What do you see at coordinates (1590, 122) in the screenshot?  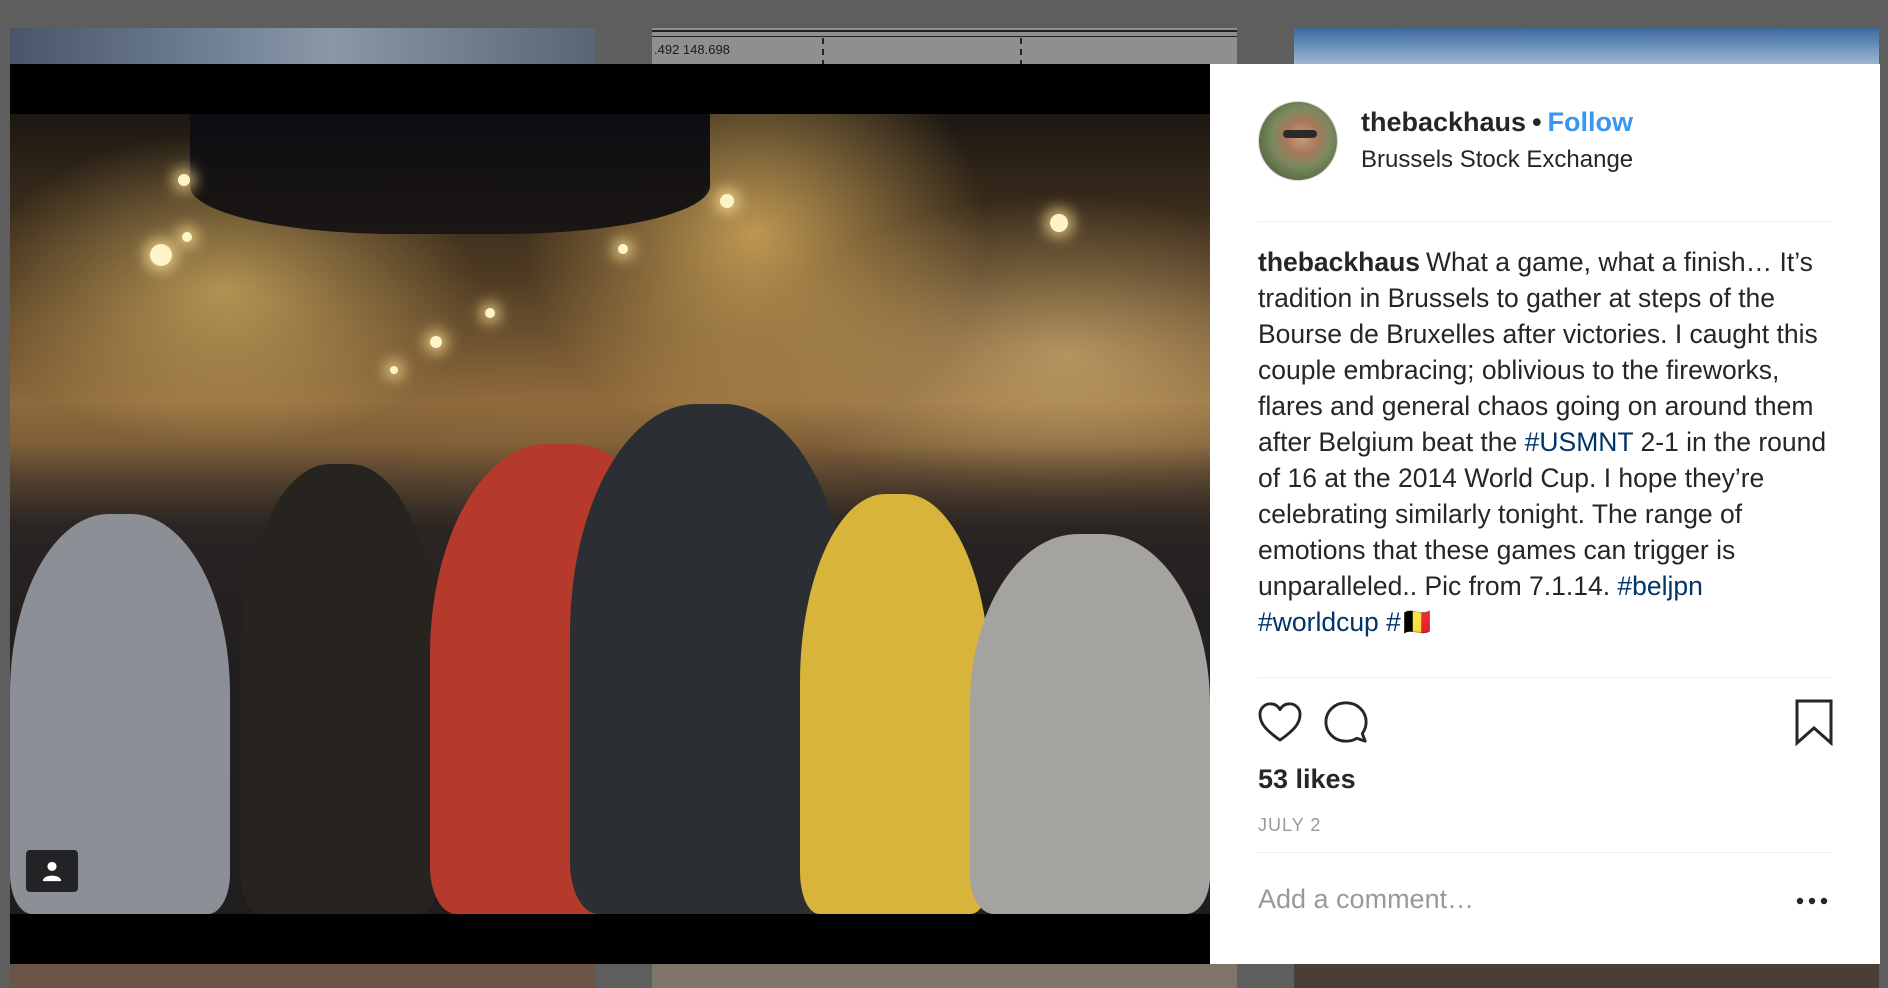 I see `follow-button: Follow` at bounding box center [1590, 122].